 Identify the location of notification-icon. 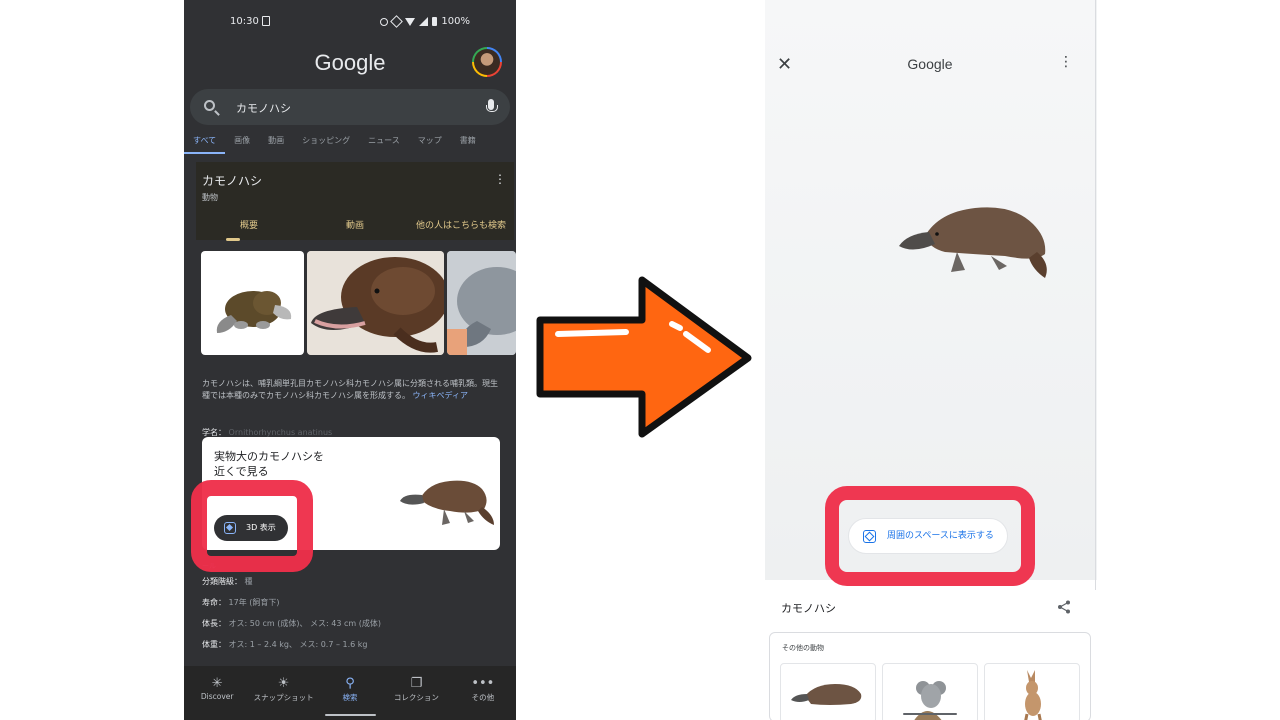
(266, 21).